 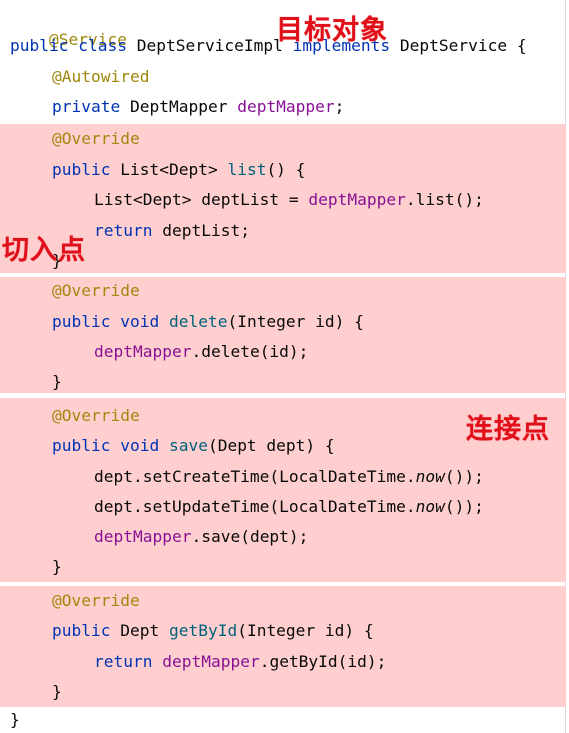 What do you see at coordinates (332, 30) in the screenshot?
I see `target-object-annotation: 目标对象` at bounding box center [332, 30].